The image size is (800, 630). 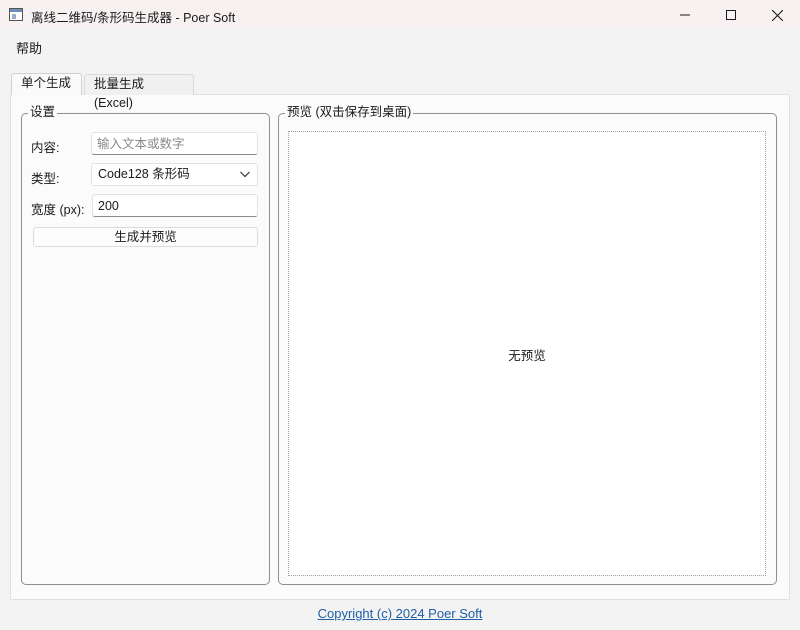 I want to click on content-label: 内容:, so click(x=45, y=148).